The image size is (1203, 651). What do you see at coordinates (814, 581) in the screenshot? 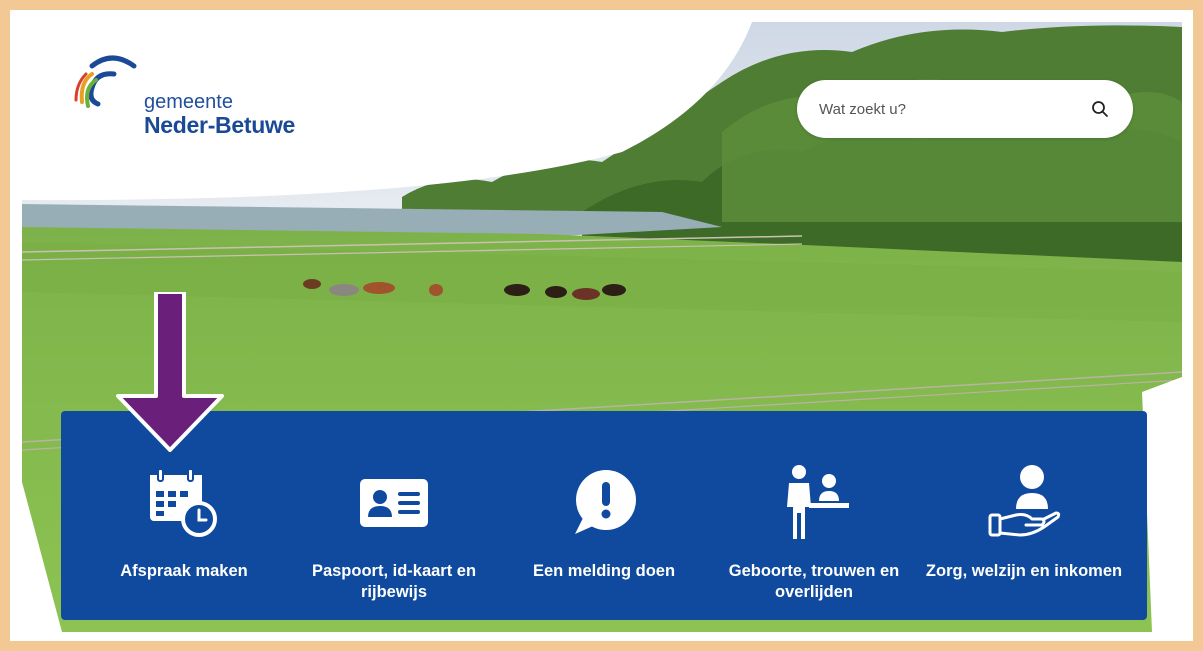
I see `tile-label: Geboorte, trouwen en overlijden` at bounding box center [814, 581].